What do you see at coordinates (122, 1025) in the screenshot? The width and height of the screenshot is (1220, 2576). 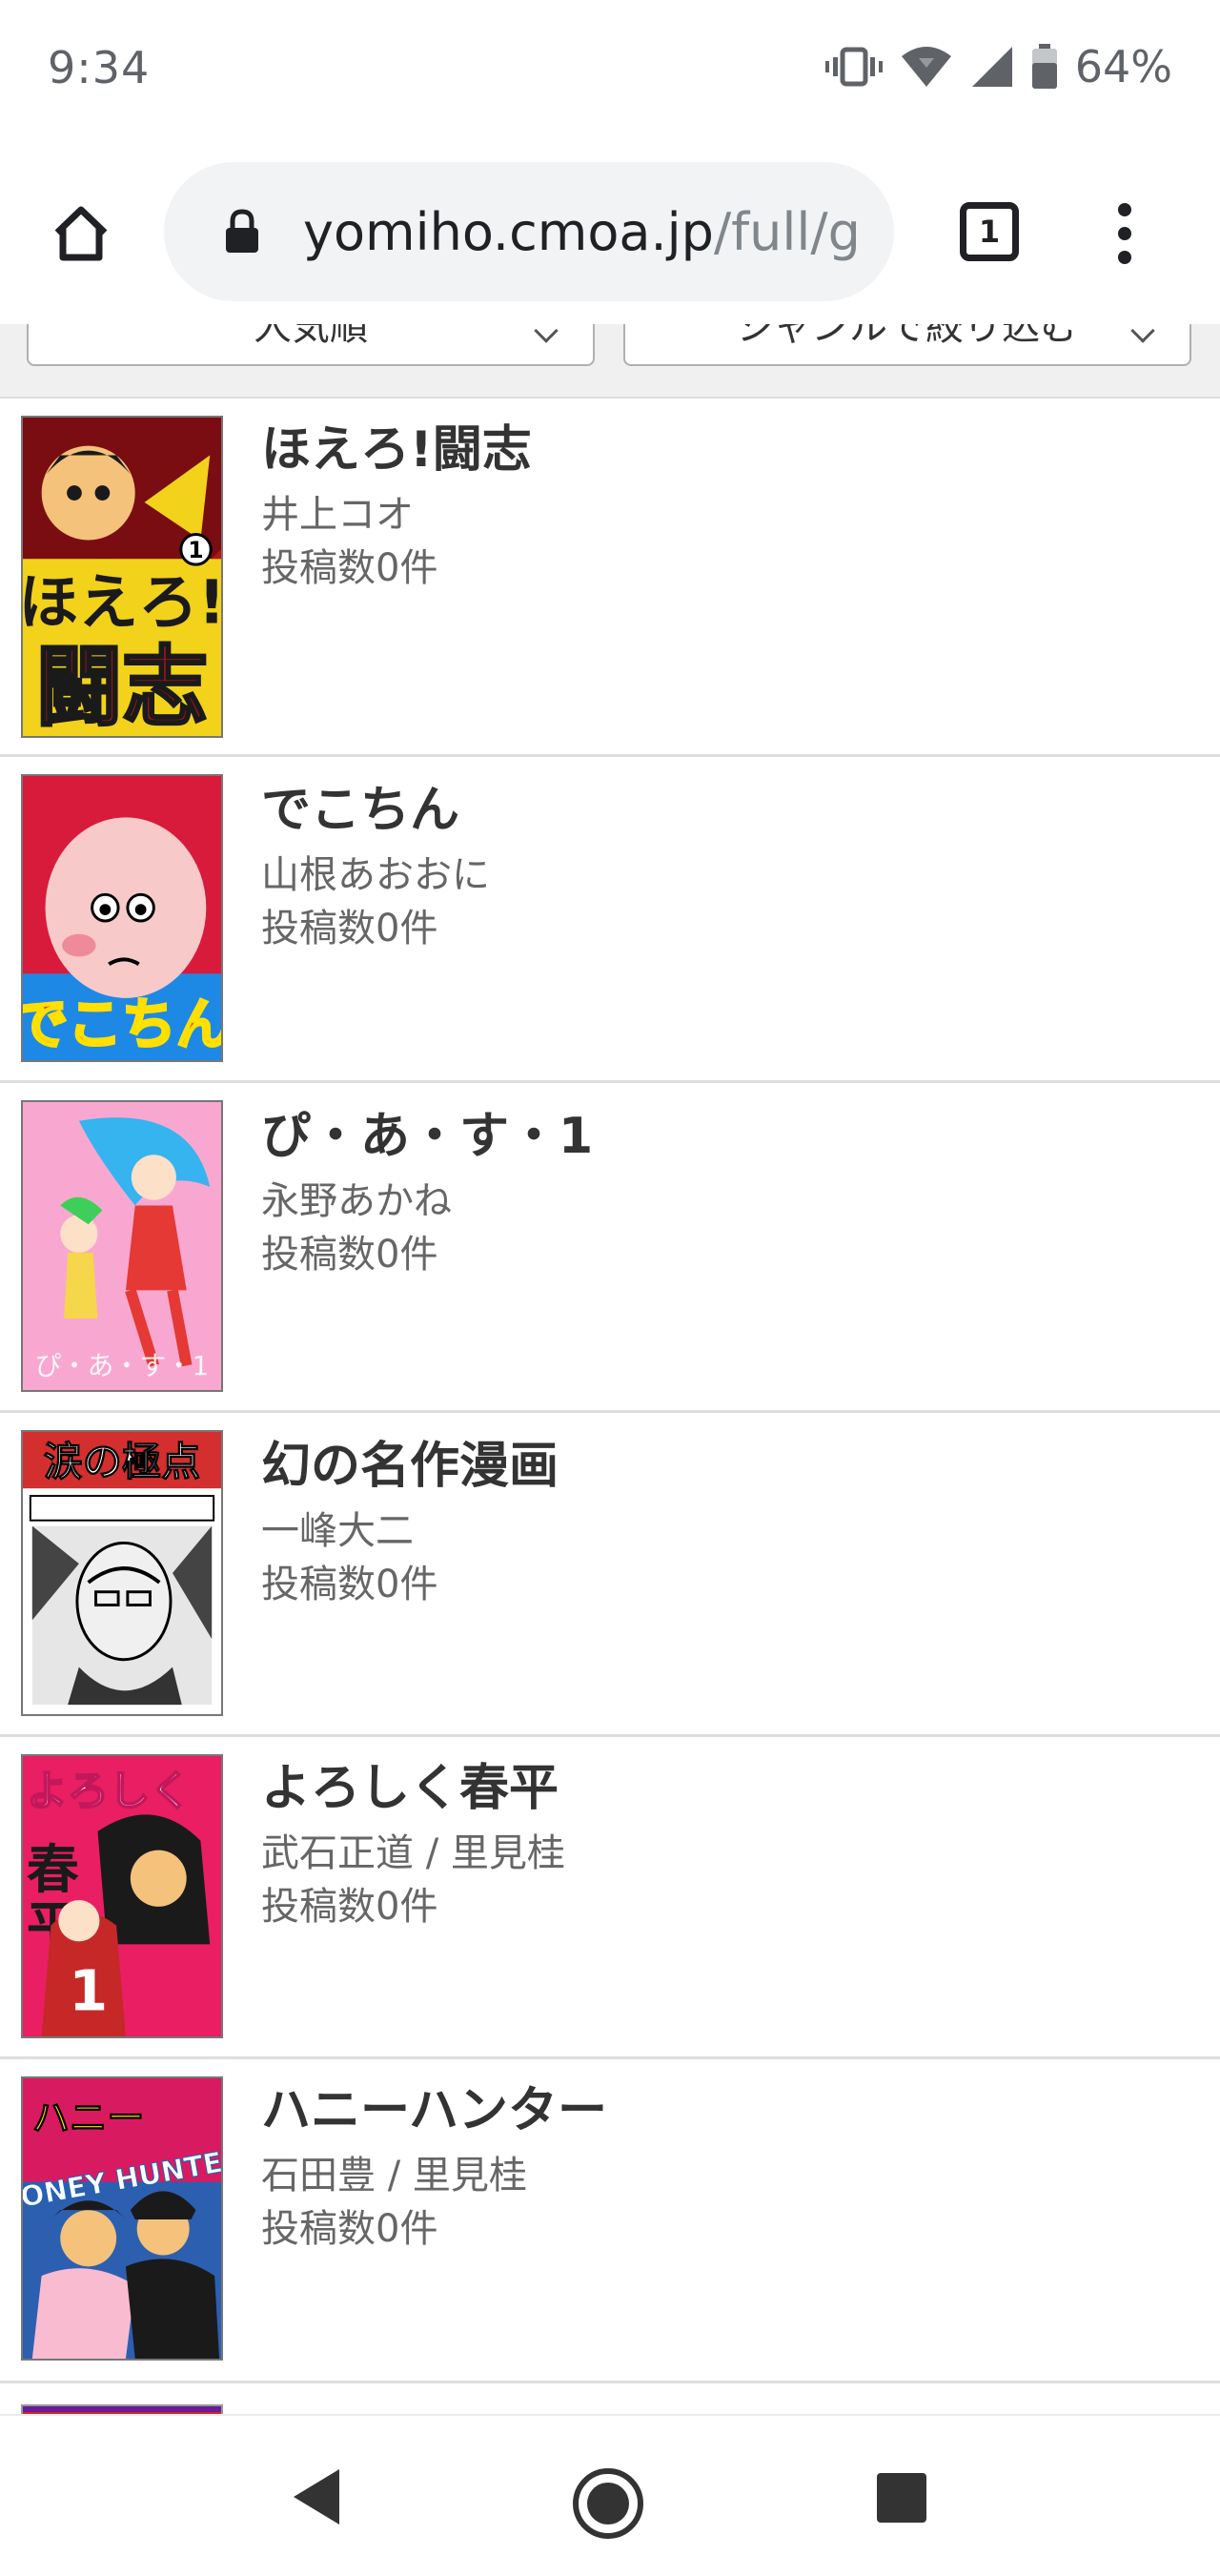 I see `svg-text: でこちん` at bounding box center [122, 1025].